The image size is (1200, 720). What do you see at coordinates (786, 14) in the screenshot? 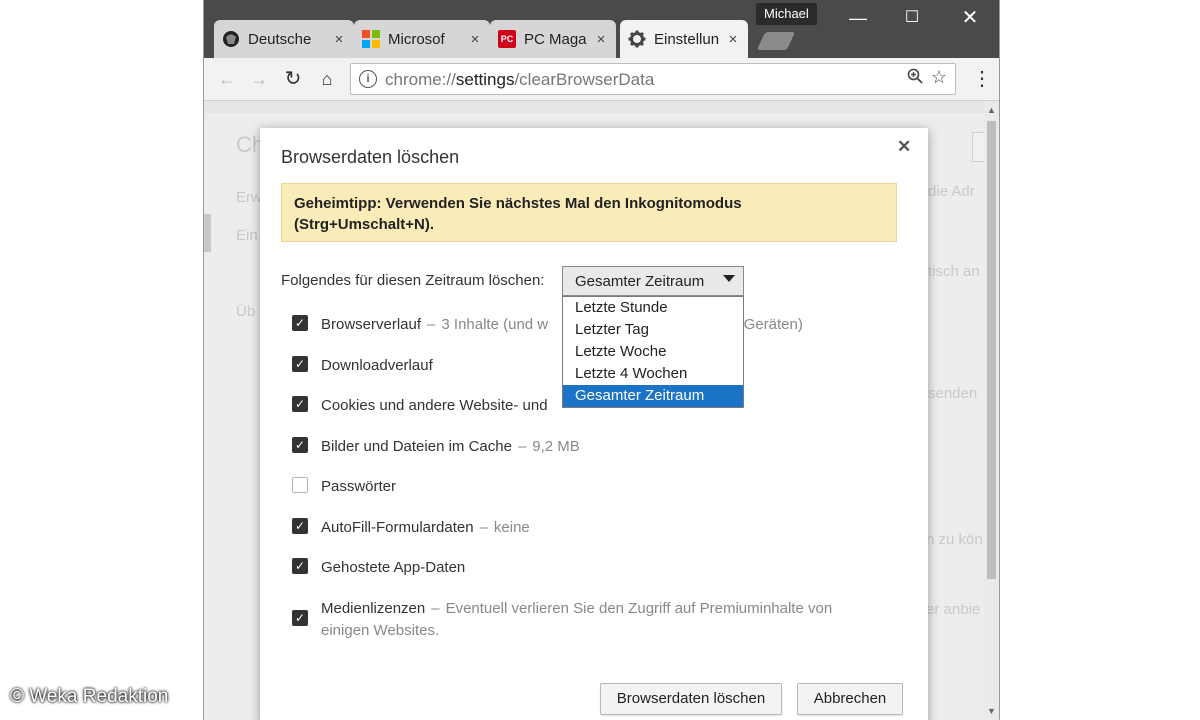
I see `profile-badge: Michael` at bounding box center [786, 14].